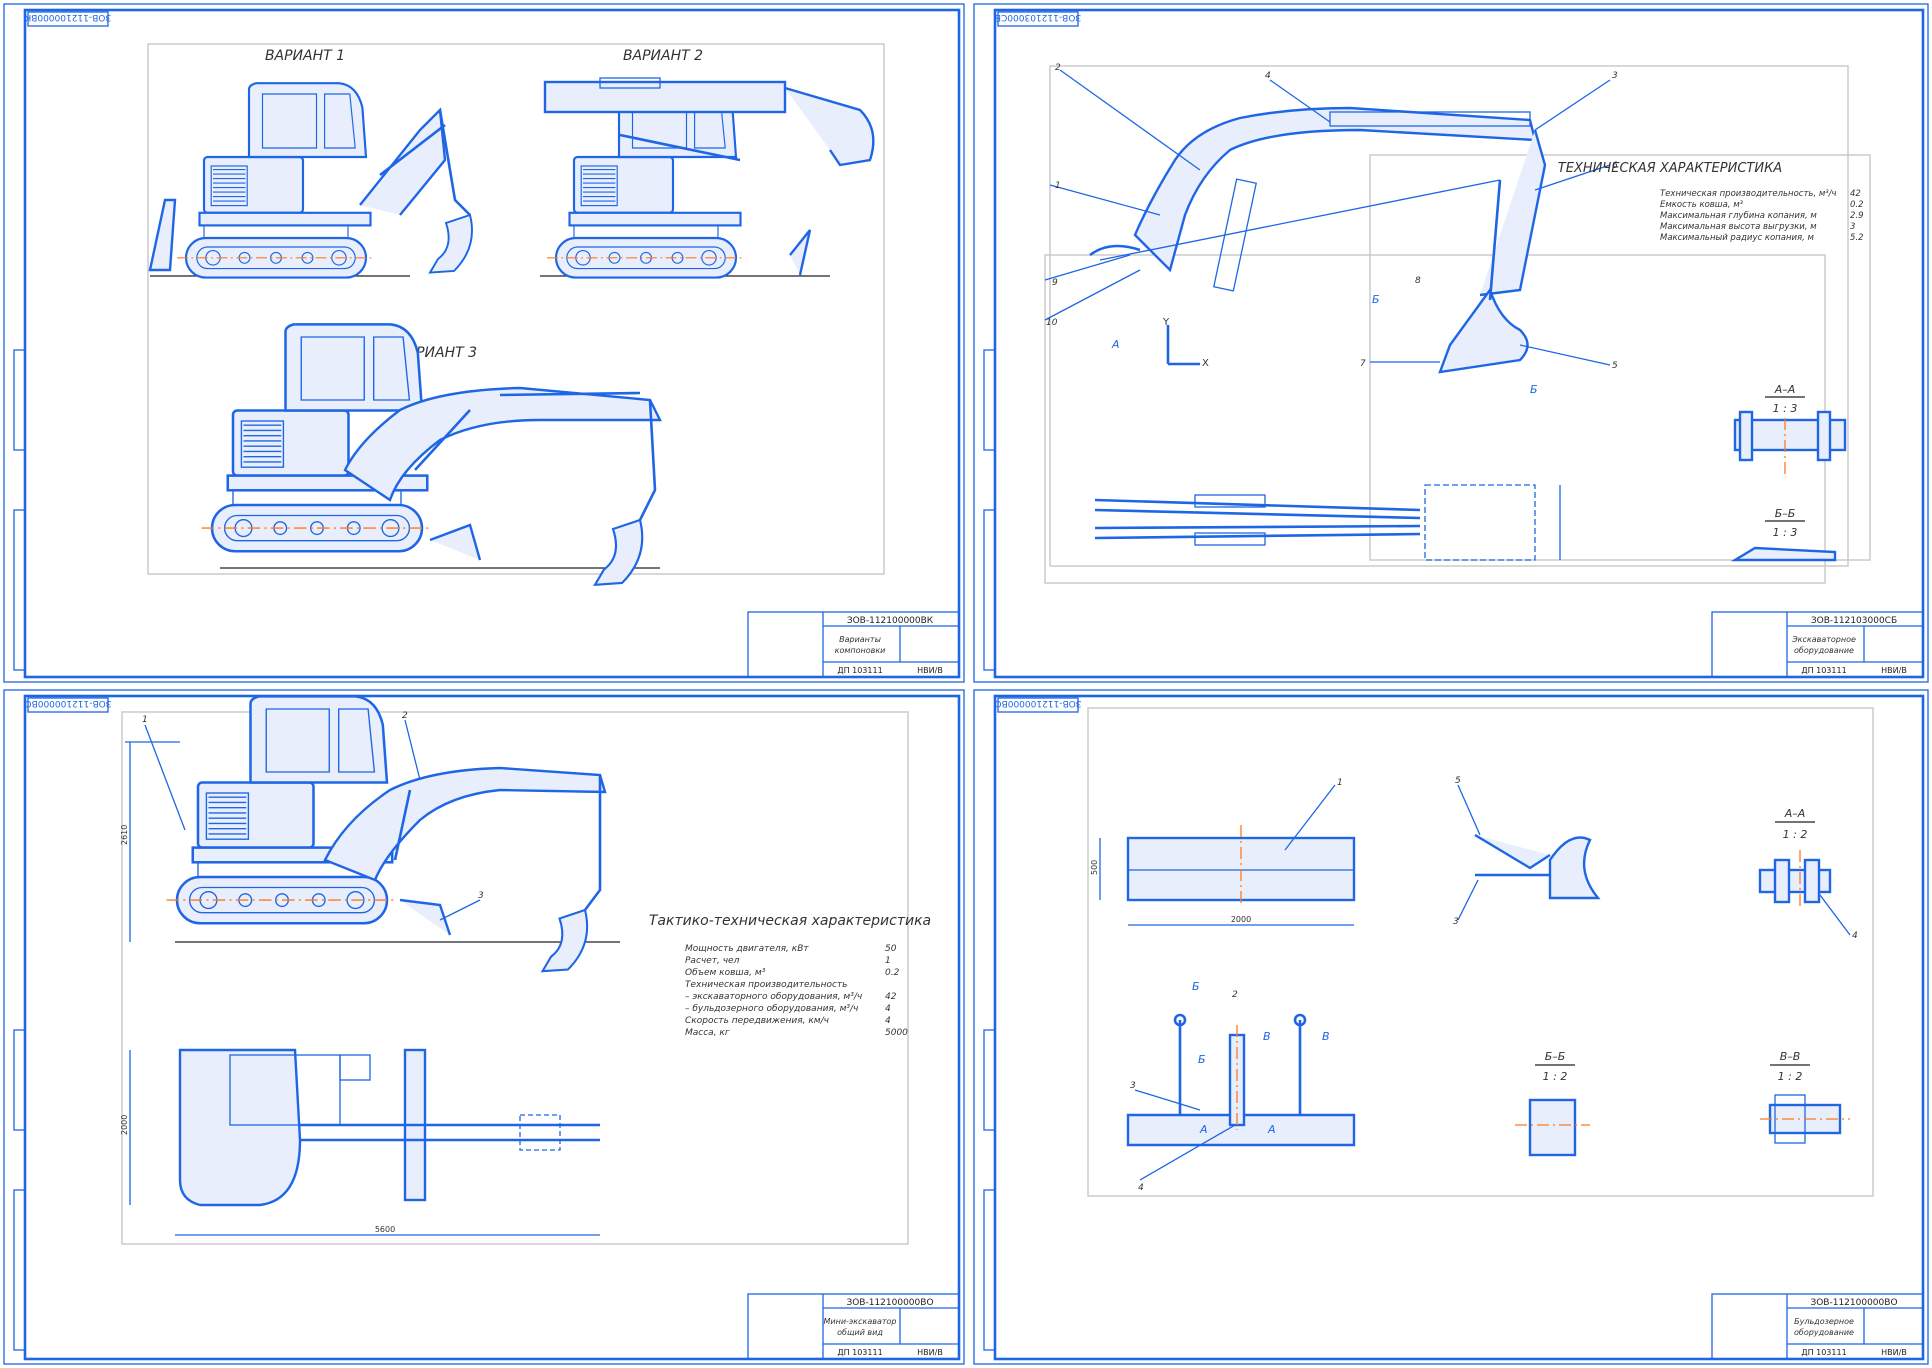 The image size is (1932, 1368). Describe the element at coordinates (1196, 986) in the screenshot. I see `svg-text: Б` at that location.